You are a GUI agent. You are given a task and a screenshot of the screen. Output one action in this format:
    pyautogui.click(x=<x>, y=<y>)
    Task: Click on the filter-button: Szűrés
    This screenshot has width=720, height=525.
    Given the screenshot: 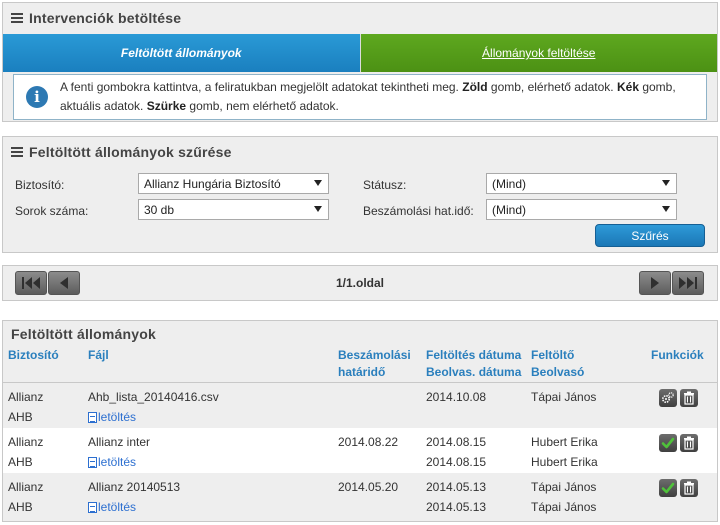 What is the action you would take?
    pyautogui.click(x=650, y=235)
    